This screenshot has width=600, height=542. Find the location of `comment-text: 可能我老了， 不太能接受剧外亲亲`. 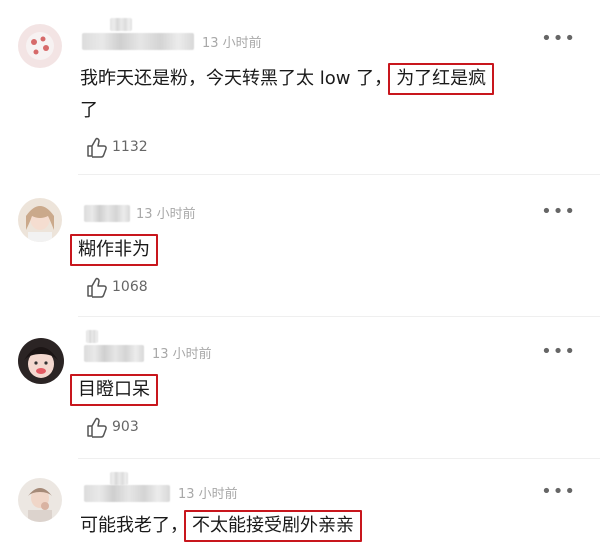

comment-text: 可能我老了， 不太能接受剧外亲亲 is located at coordinates (221, 526).